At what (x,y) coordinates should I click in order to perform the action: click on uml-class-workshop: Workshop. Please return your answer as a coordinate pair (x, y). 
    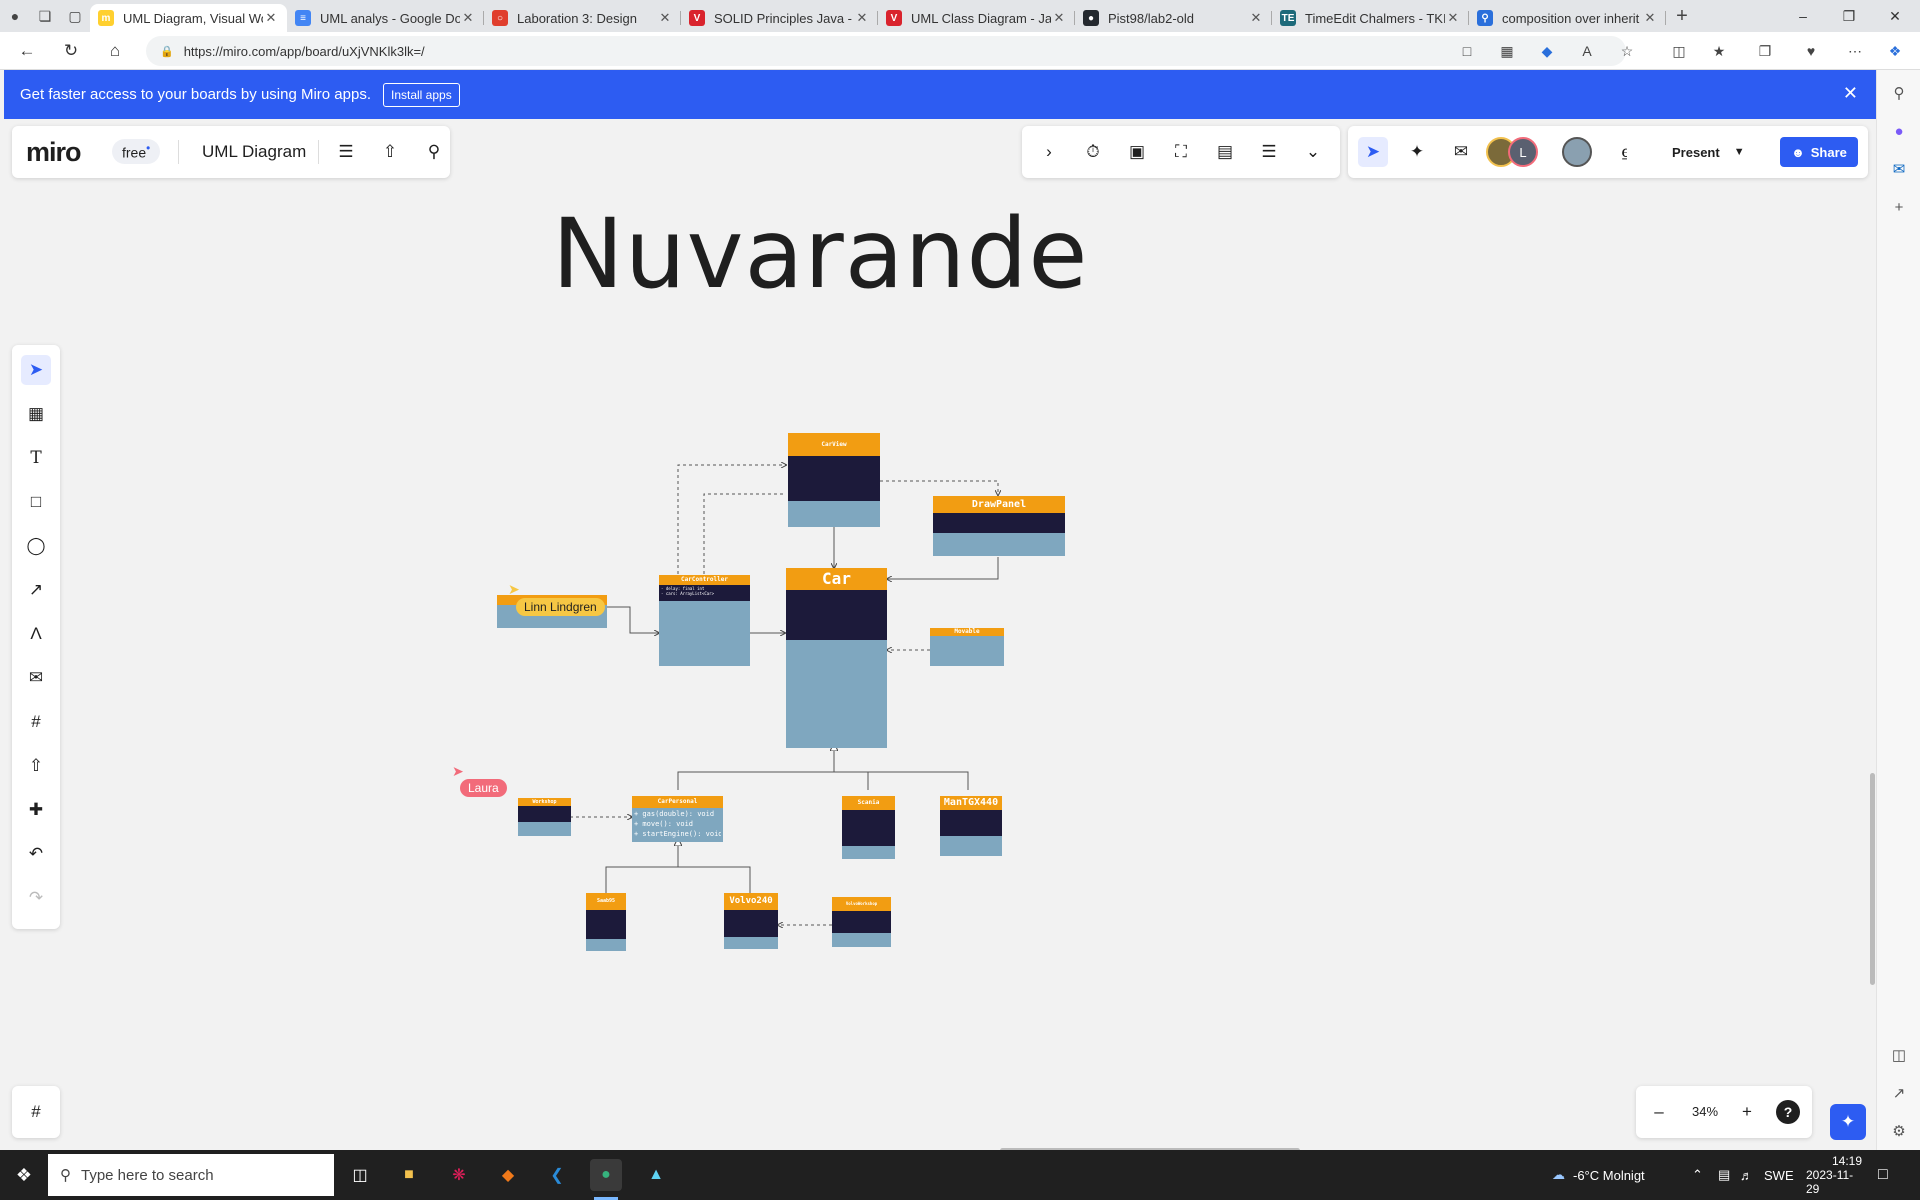
    Looking at the image, I should click on (544, 817).